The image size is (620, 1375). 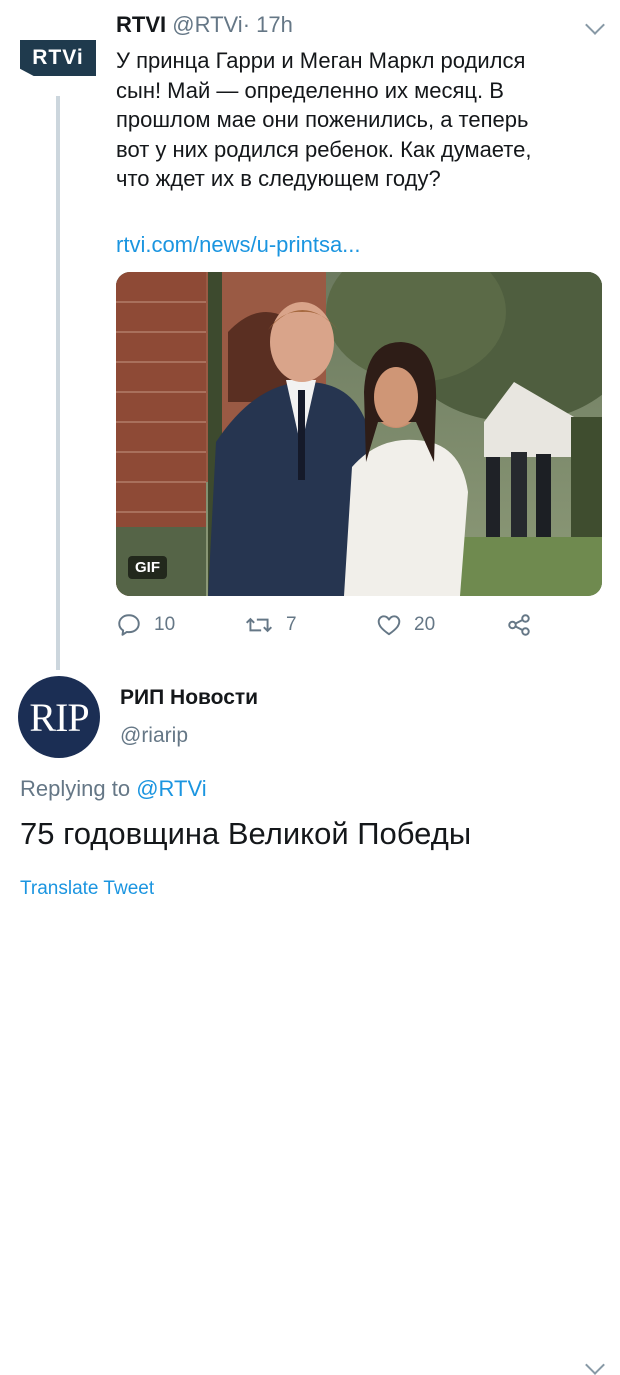 I want to click on retweet-count: 7, so click(x=291, y=624).